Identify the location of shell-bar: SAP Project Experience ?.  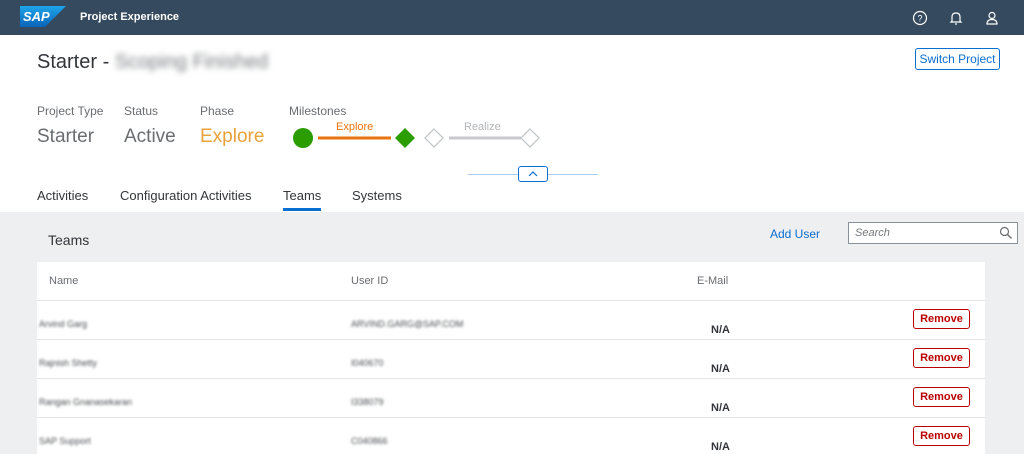
(512, 17).